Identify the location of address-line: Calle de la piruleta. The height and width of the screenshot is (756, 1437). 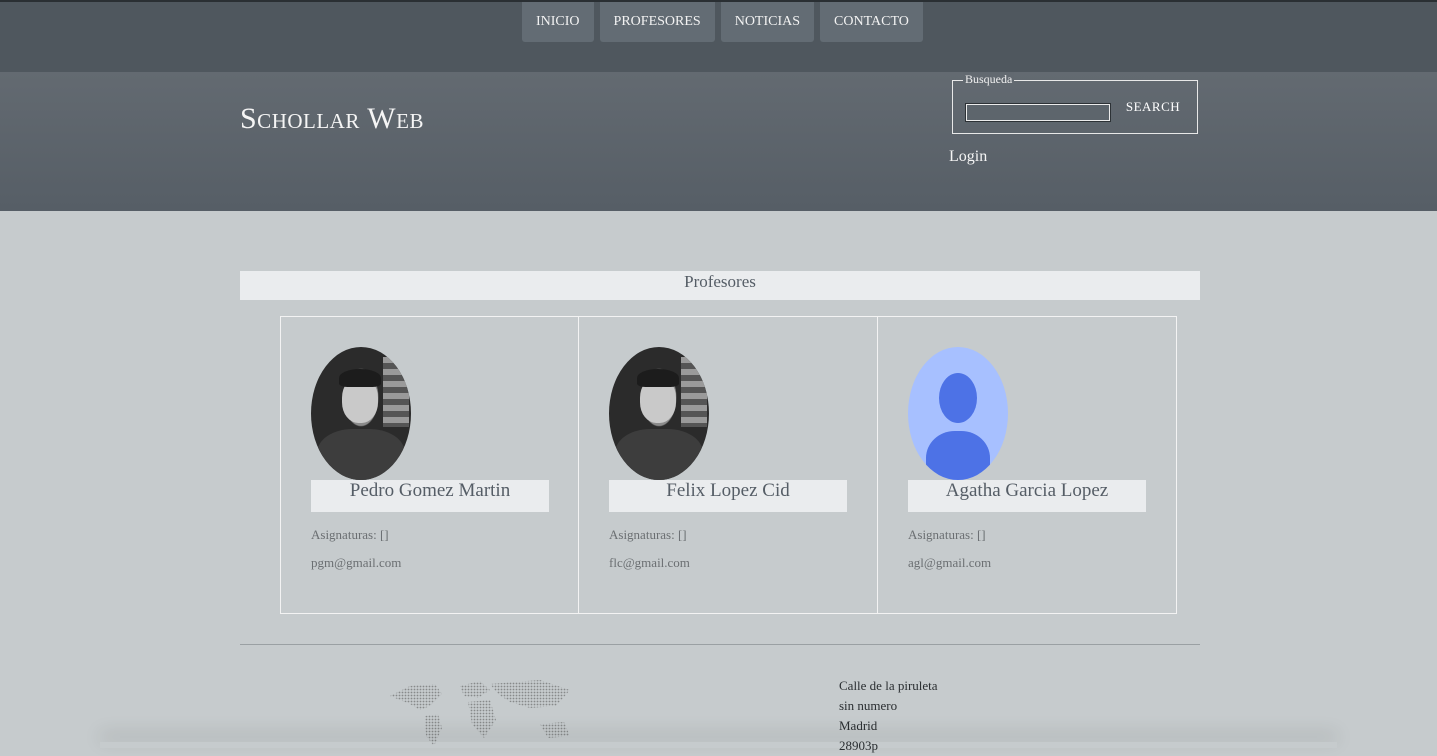
(888, 685).